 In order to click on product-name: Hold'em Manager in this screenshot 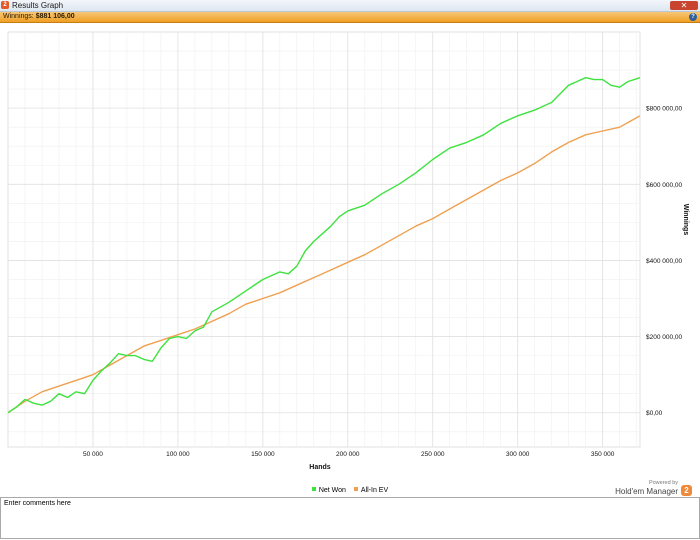, I will do `click(646, 491)`.